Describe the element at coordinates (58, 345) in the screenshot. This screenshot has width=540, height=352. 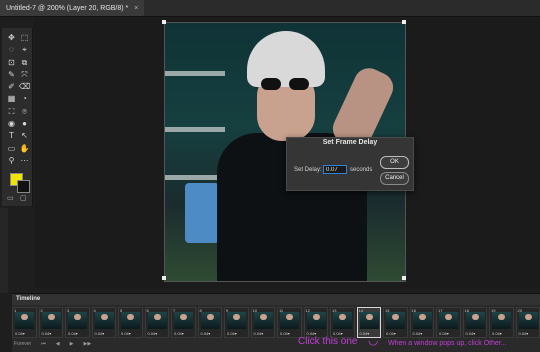
I see `previous-frame-button: ◀` at that location.